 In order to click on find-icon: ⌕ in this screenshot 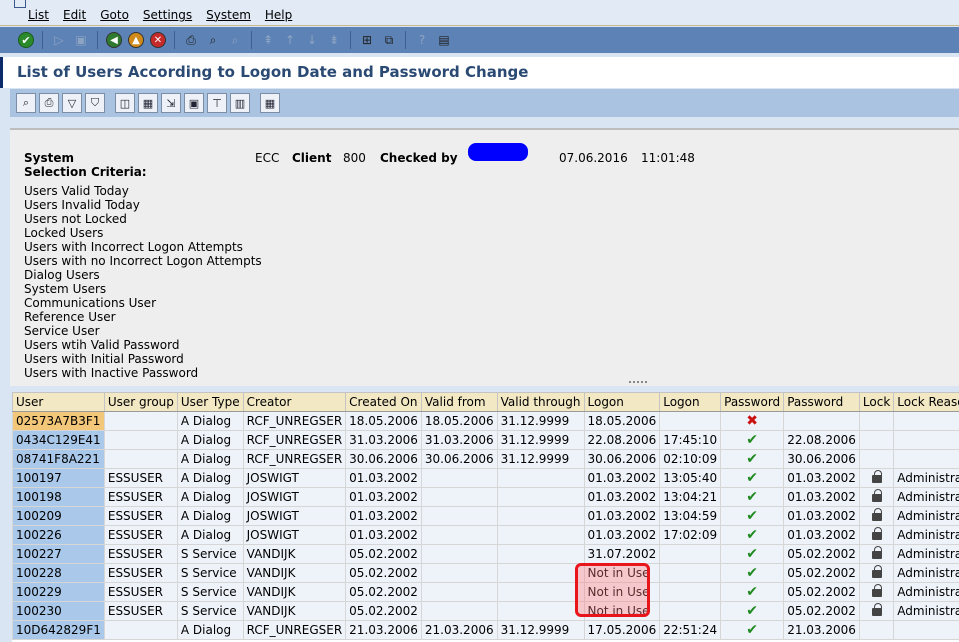, I will do `click(213, 40)`.